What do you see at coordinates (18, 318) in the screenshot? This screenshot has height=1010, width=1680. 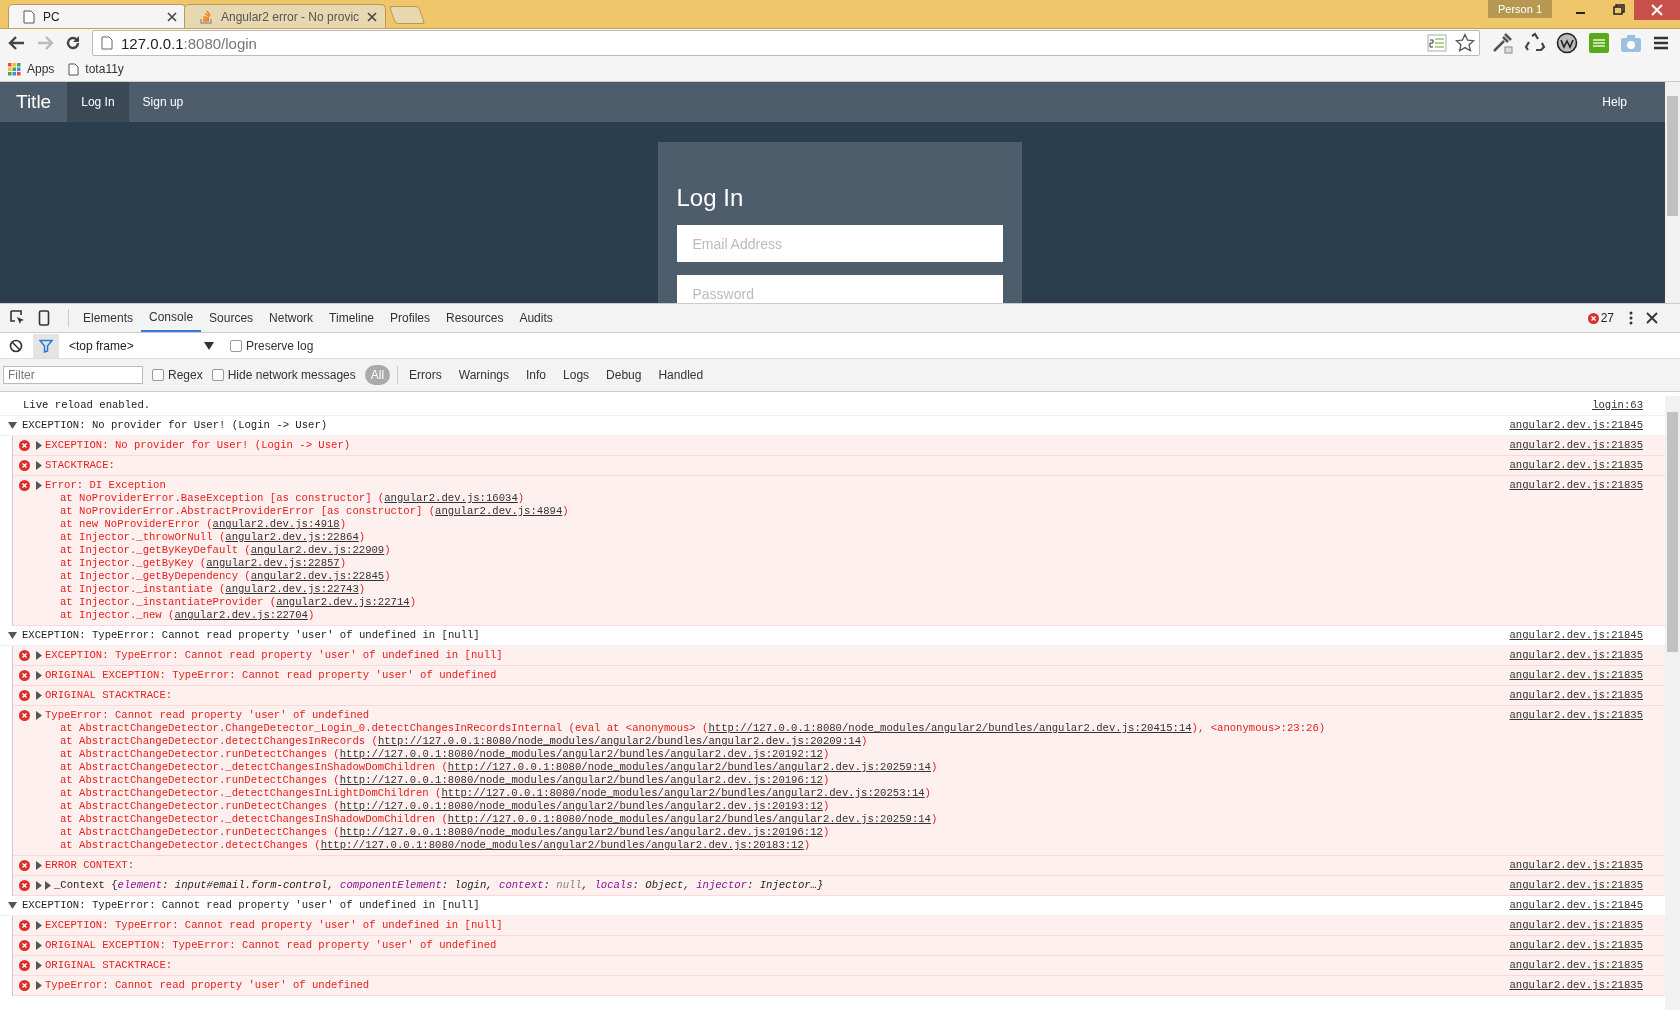 I see `inspect-icon` at bounding box center [18, 318].